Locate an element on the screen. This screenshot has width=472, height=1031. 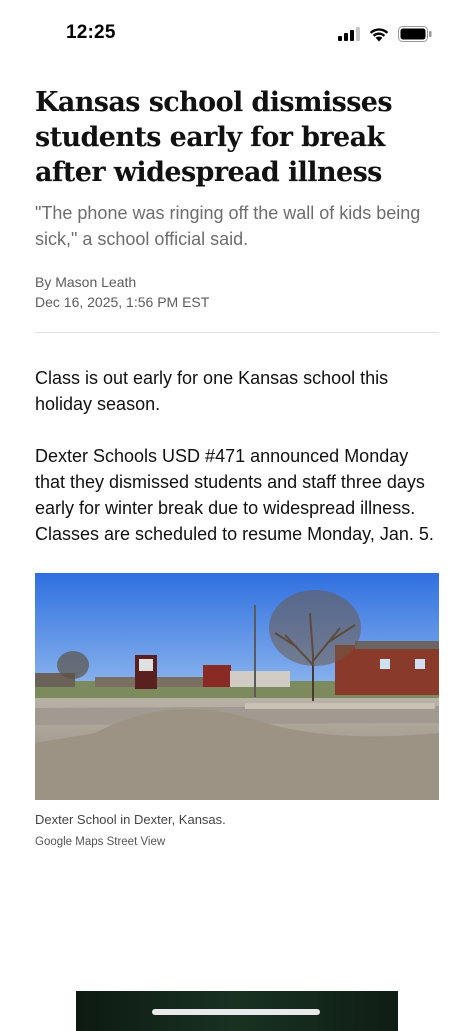
byline-block: By Mason Leath Dec 16, 2025, 1:56 PM EST is located at coordinates (237, 292).